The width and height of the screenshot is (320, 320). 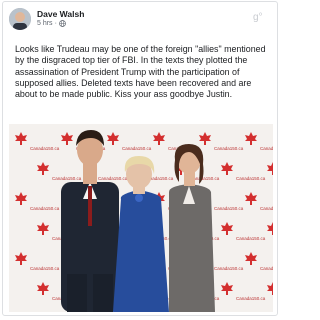 I want to click on post-meta: 5 hrs ·, so click(x=51, y=23).